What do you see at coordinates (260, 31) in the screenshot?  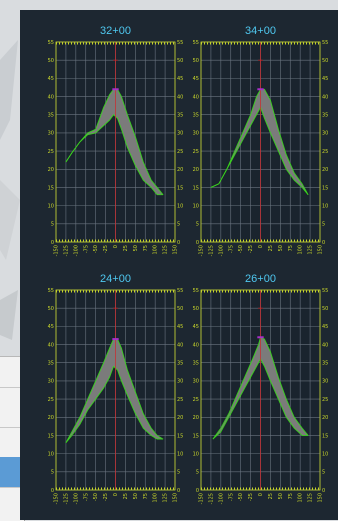 I see `chart-title: 34+00` at bounding box center [260, 31].